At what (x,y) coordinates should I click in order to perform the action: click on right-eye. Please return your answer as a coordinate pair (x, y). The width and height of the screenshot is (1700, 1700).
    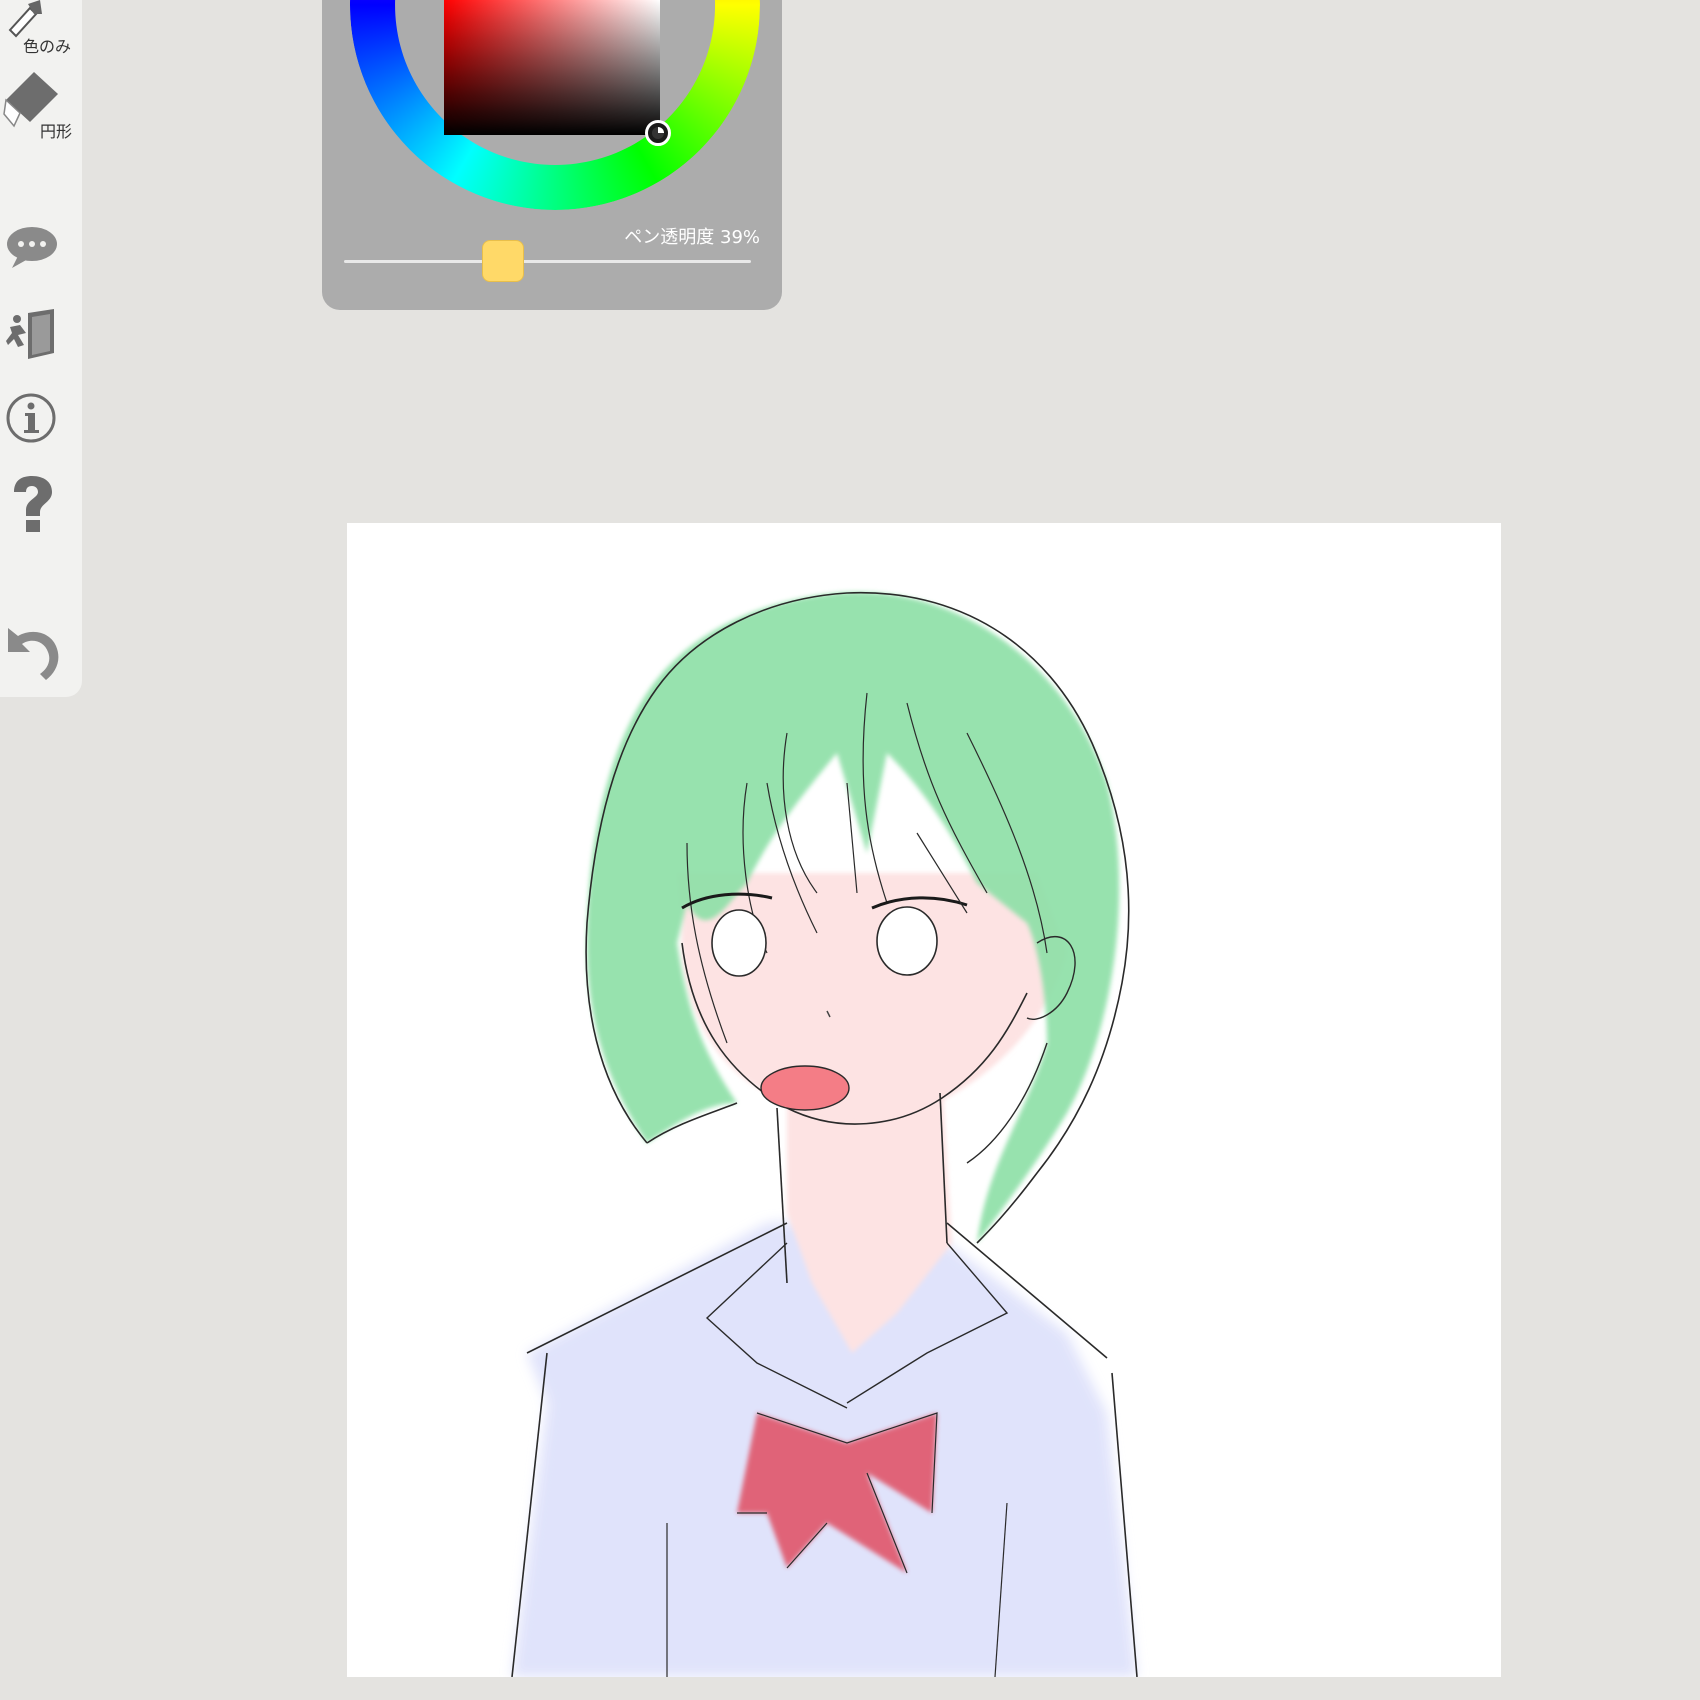
    Looking at the image, I should click on (907, 941).